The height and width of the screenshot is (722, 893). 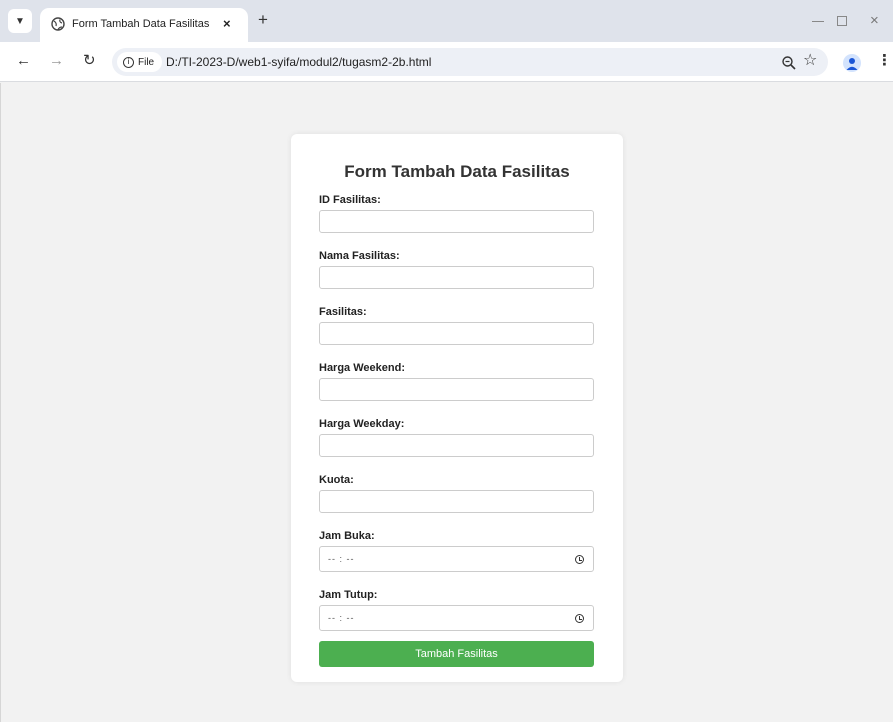 What do you see at coordinates (141, 24) in the screenshot?
I see `tab-title: Form Tambah Data Fasilitas` at bounding box center [141, 24].